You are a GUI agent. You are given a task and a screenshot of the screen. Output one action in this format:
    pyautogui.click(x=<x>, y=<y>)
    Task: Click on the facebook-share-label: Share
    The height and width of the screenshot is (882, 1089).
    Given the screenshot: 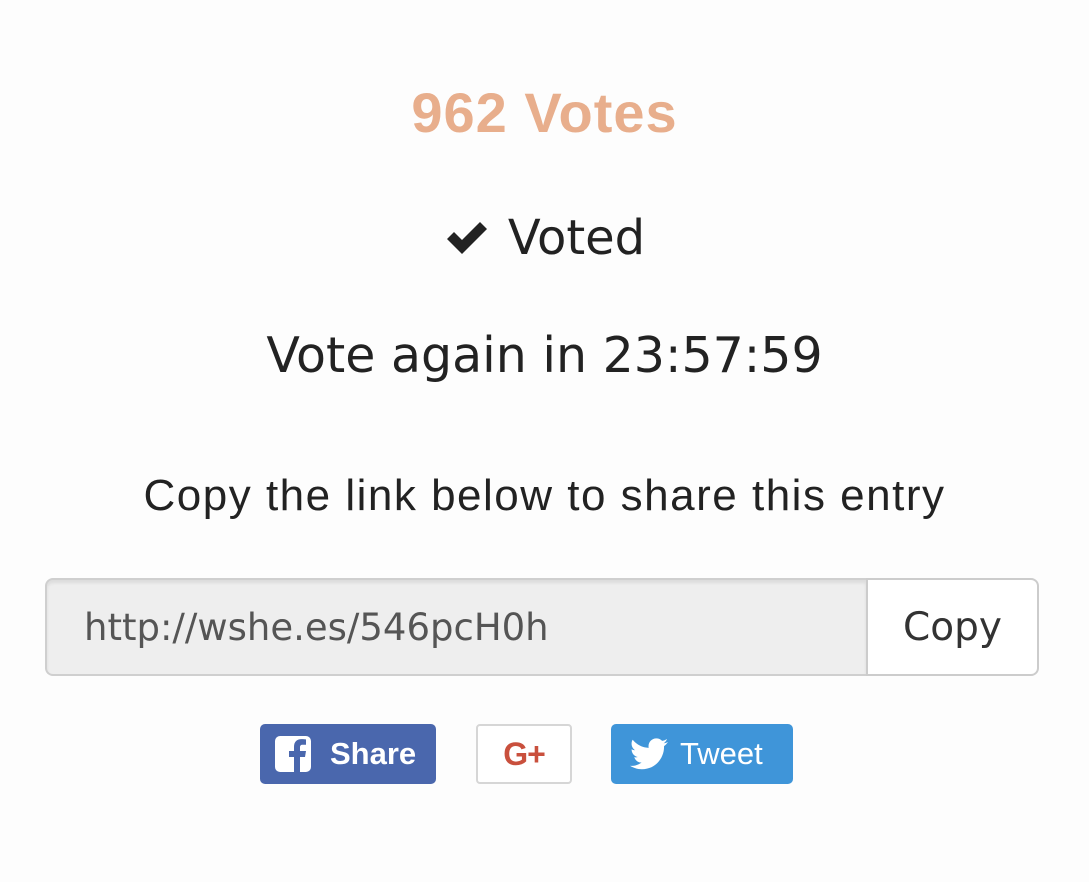 What is the action you would take?
    pyautogui.click(x=373, y=753)
    